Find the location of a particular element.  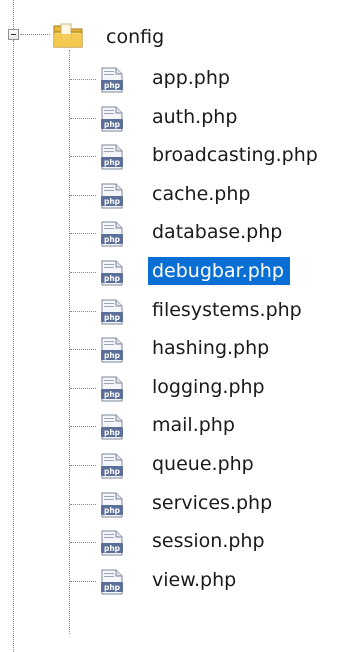

tree-file-row: php view.php is located at coordinates (178, 581).